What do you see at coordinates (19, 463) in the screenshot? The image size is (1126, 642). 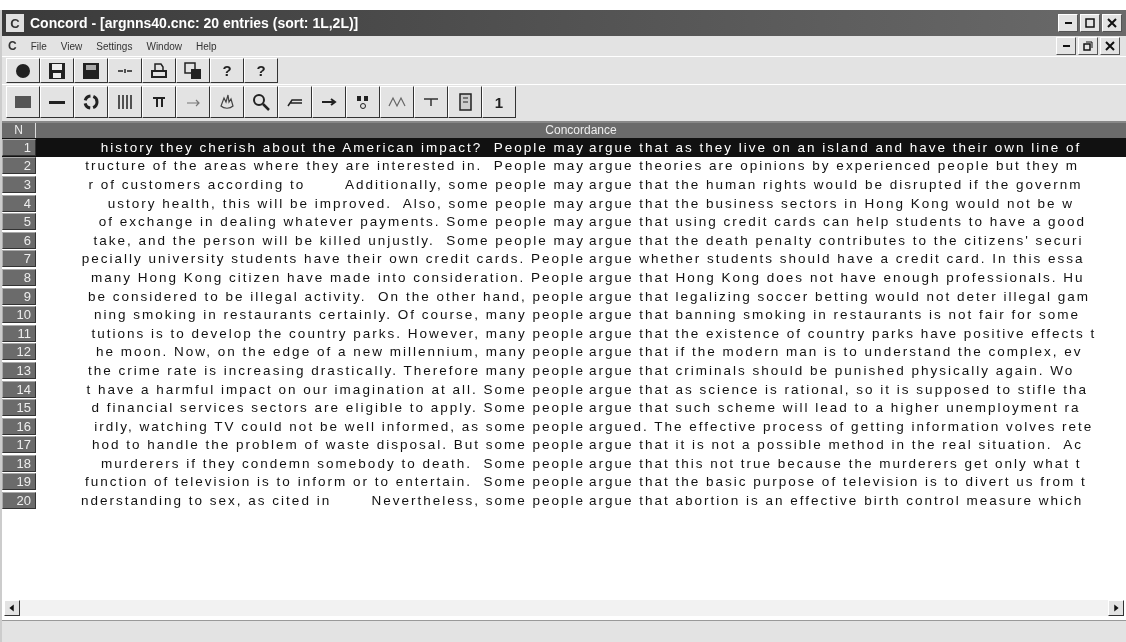 I see `row-number: 18` at bounding box center [19, 463].